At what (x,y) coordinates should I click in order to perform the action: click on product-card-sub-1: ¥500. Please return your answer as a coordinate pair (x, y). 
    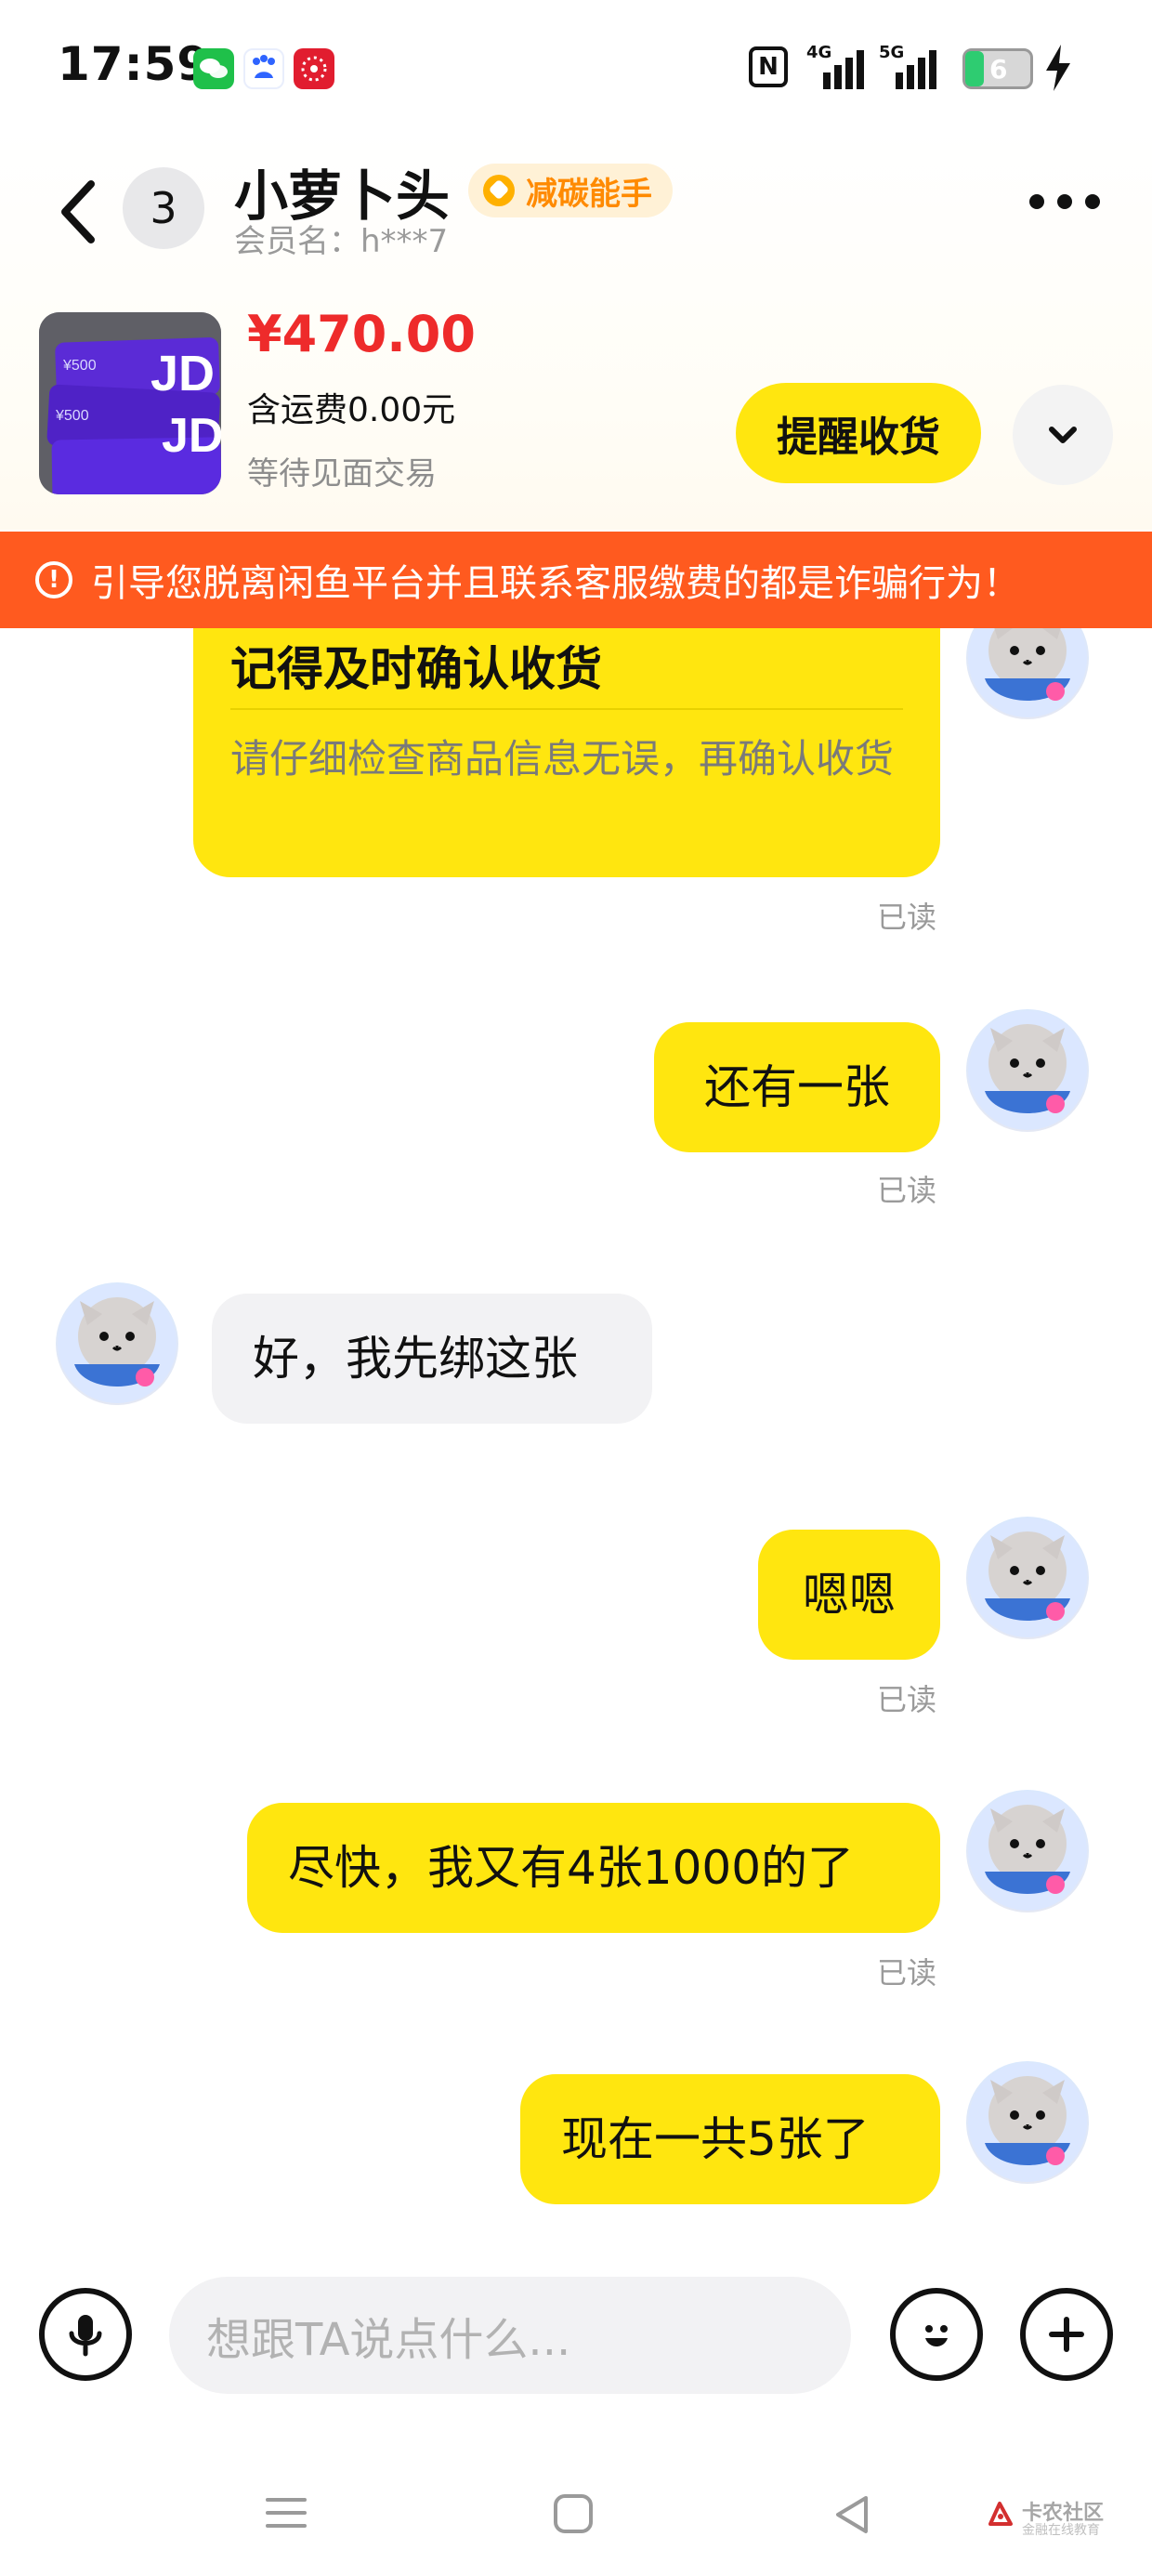
    Looking at the image, I should click on (79, 366).